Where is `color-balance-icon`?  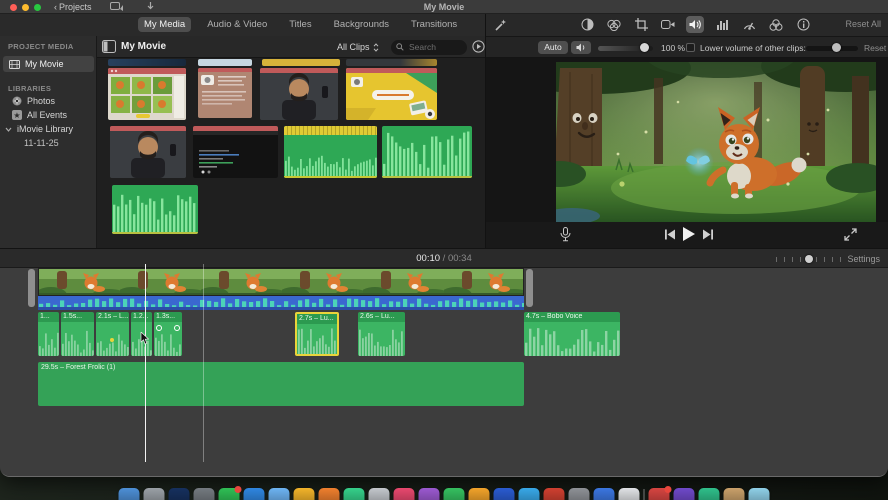
color-balance-icon is located at coordinates (587, 24).